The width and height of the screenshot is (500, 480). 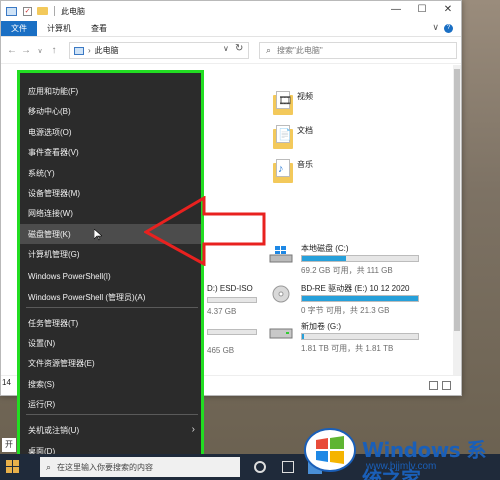 I want to click on navigation-bar: ← → ∨ ↑ › 此电脑 ∨ ↻ ⌕ 搜索"此电脑", so click(x=231, y=51).